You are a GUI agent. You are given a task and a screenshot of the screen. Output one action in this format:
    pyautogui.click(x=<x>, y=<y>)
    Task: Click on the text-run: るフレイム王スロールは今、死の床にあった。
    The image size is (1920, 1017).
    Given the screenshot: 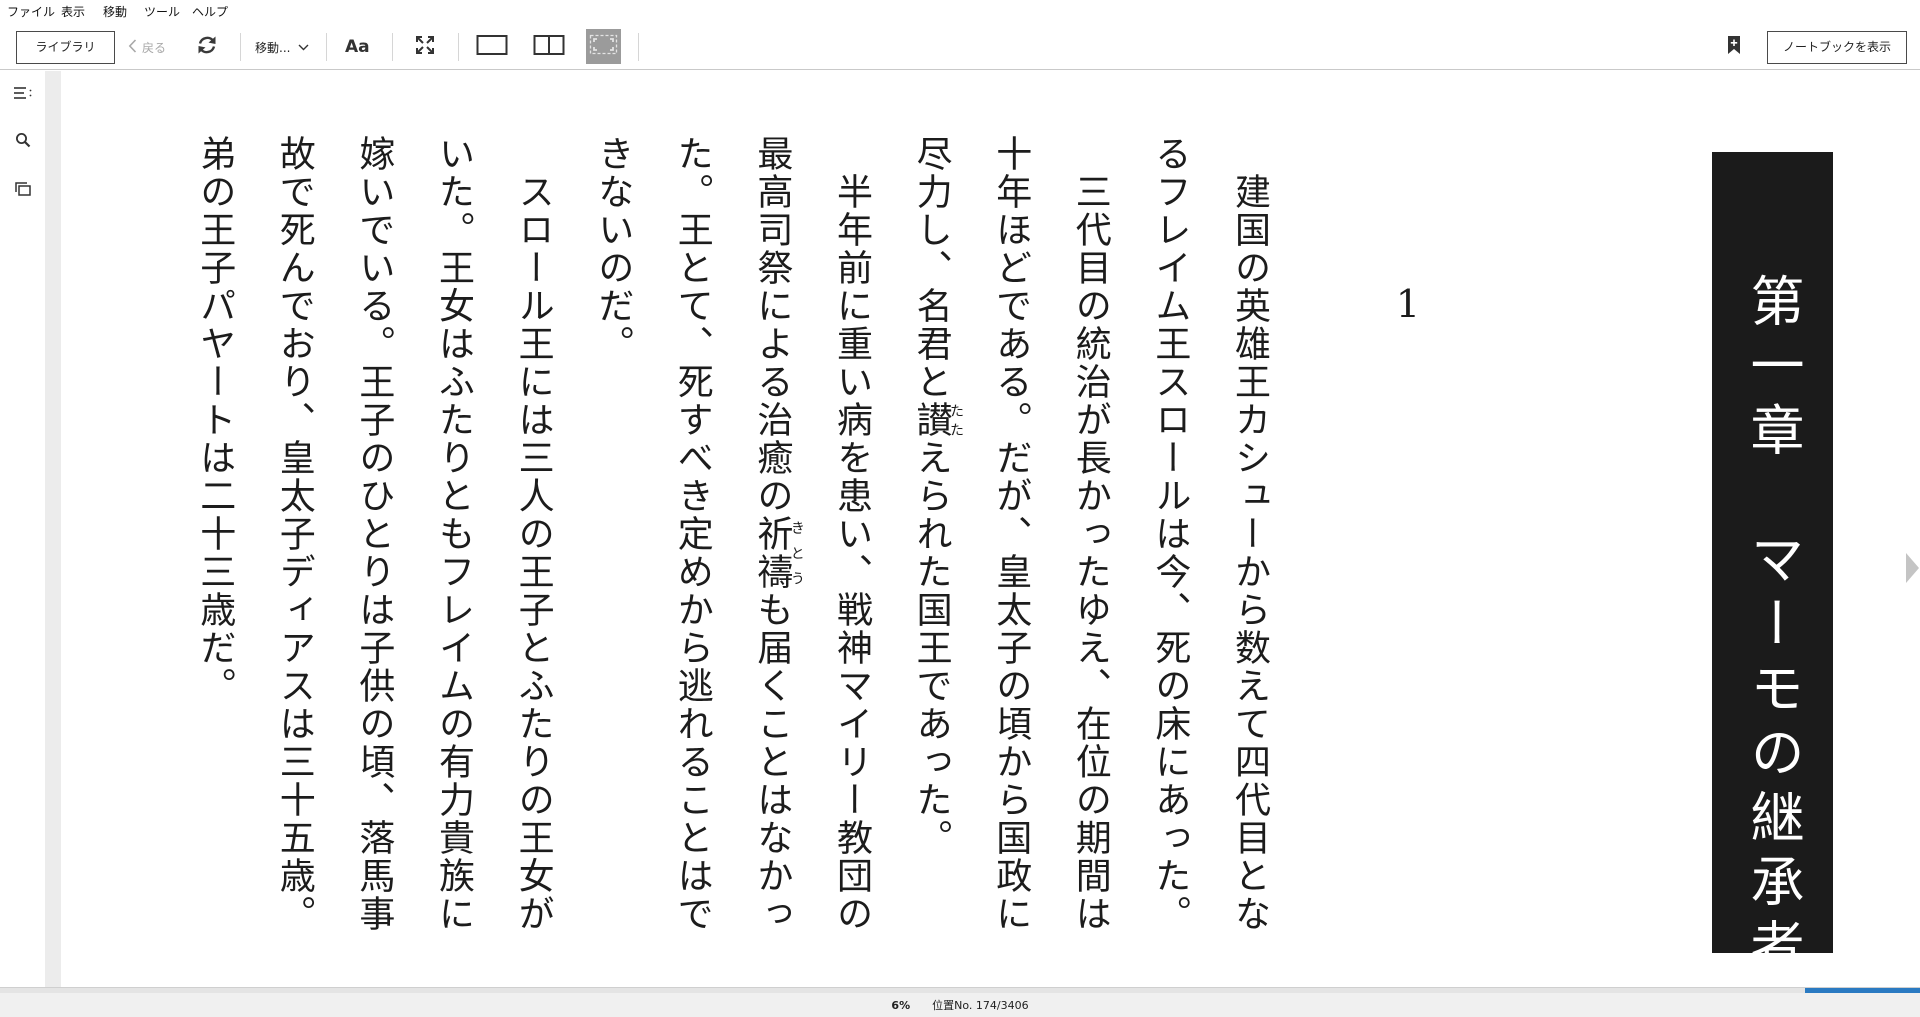 What is the action you would take?
    pyautogui.click(x=1170, y=534)
    